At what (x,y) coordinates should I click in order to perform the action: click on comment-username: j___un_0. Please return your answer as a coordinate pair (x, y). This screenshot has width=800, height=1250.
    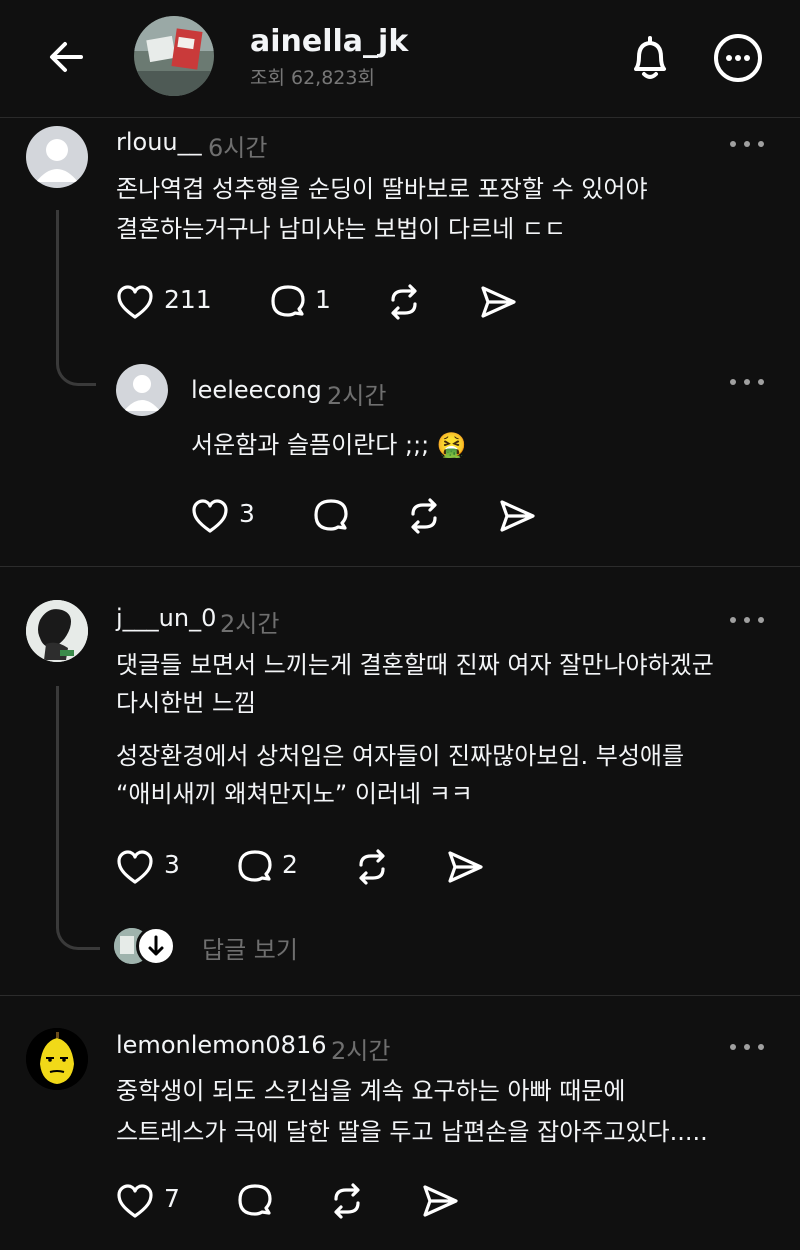
    Looking at the image, I should click on (166, 618).